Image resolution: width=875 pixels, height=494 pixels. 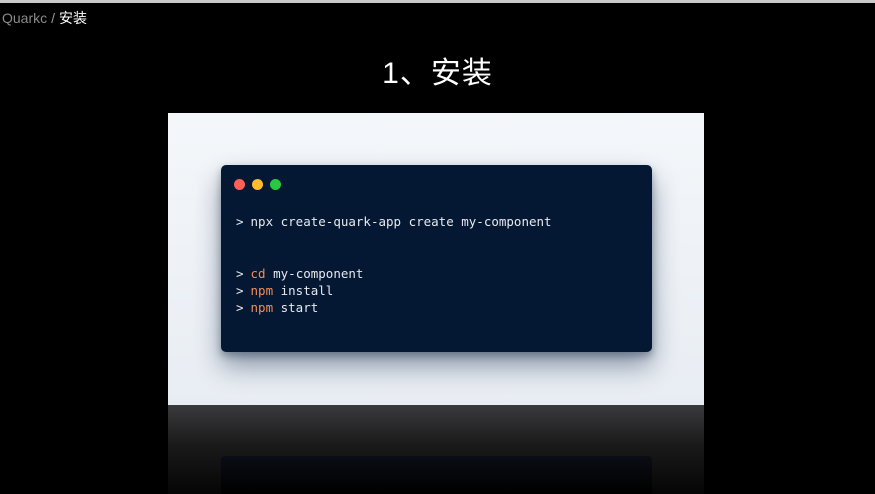 What do you see at coordinates (258, 273) in the screenshot?
I see `command-keyword: cd` at bounding box center [258, 273].